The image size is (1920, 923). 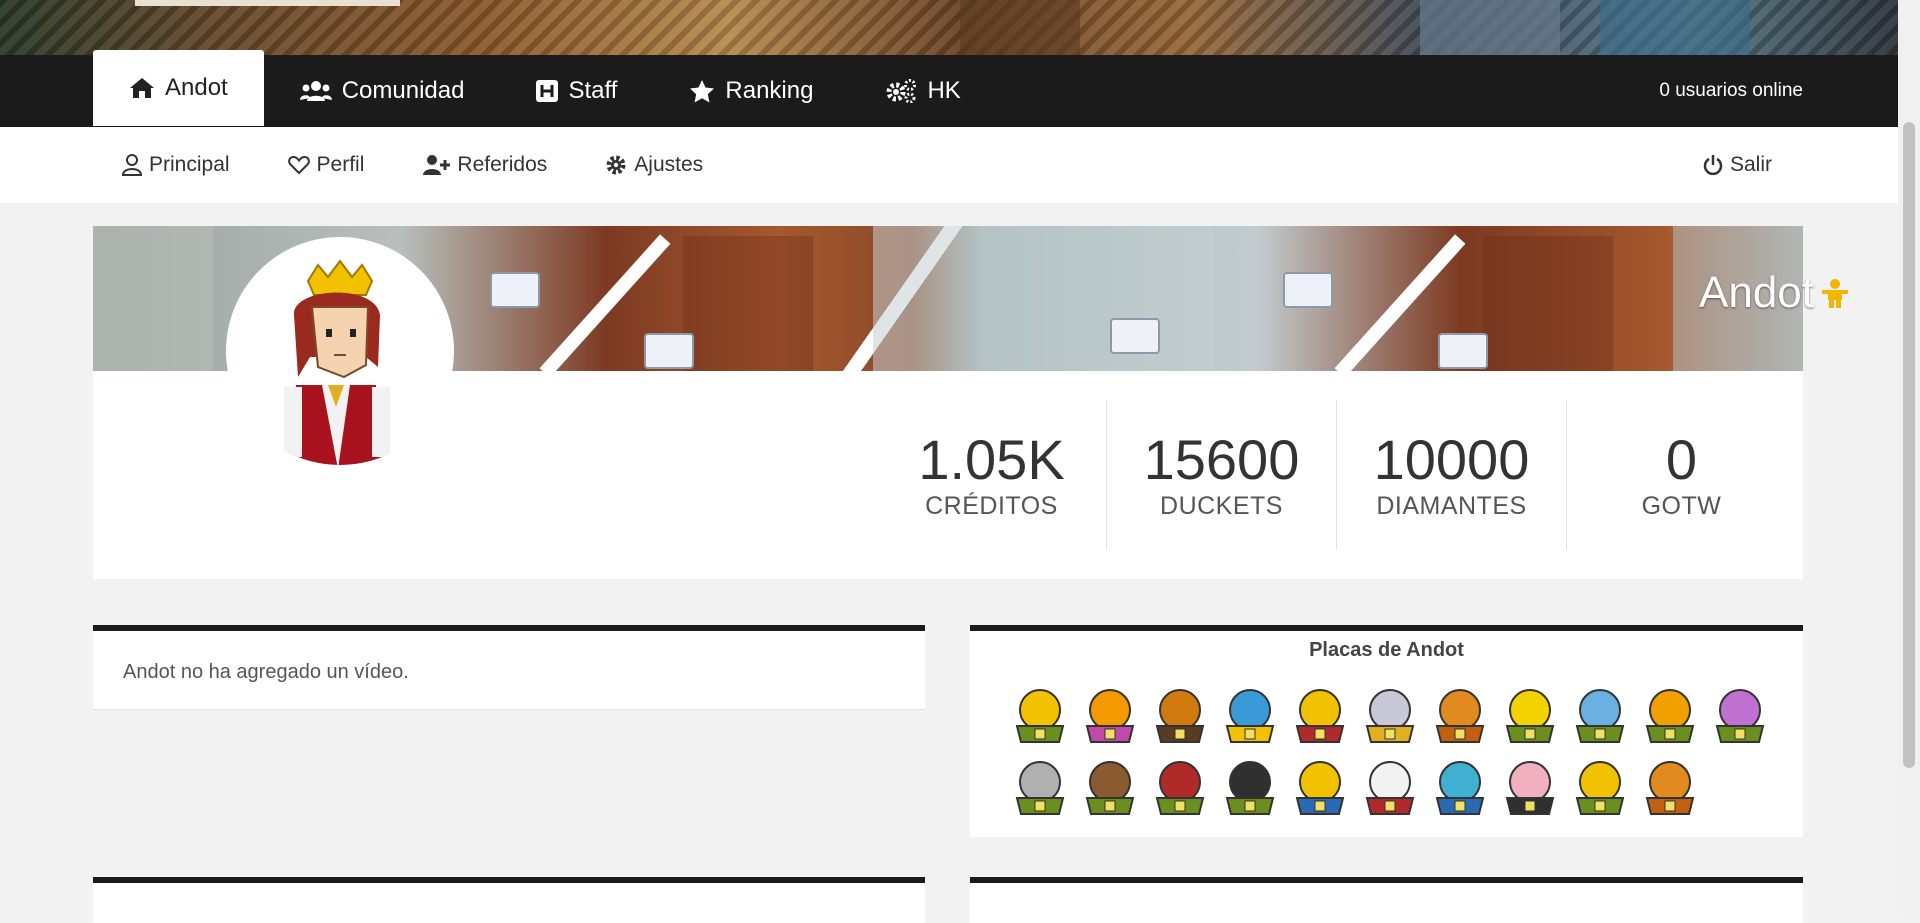 What do you see at coordinates (991, 459) in the screenshot?
I see `stat-value: 1.05K` at bounding box center [991, 459].